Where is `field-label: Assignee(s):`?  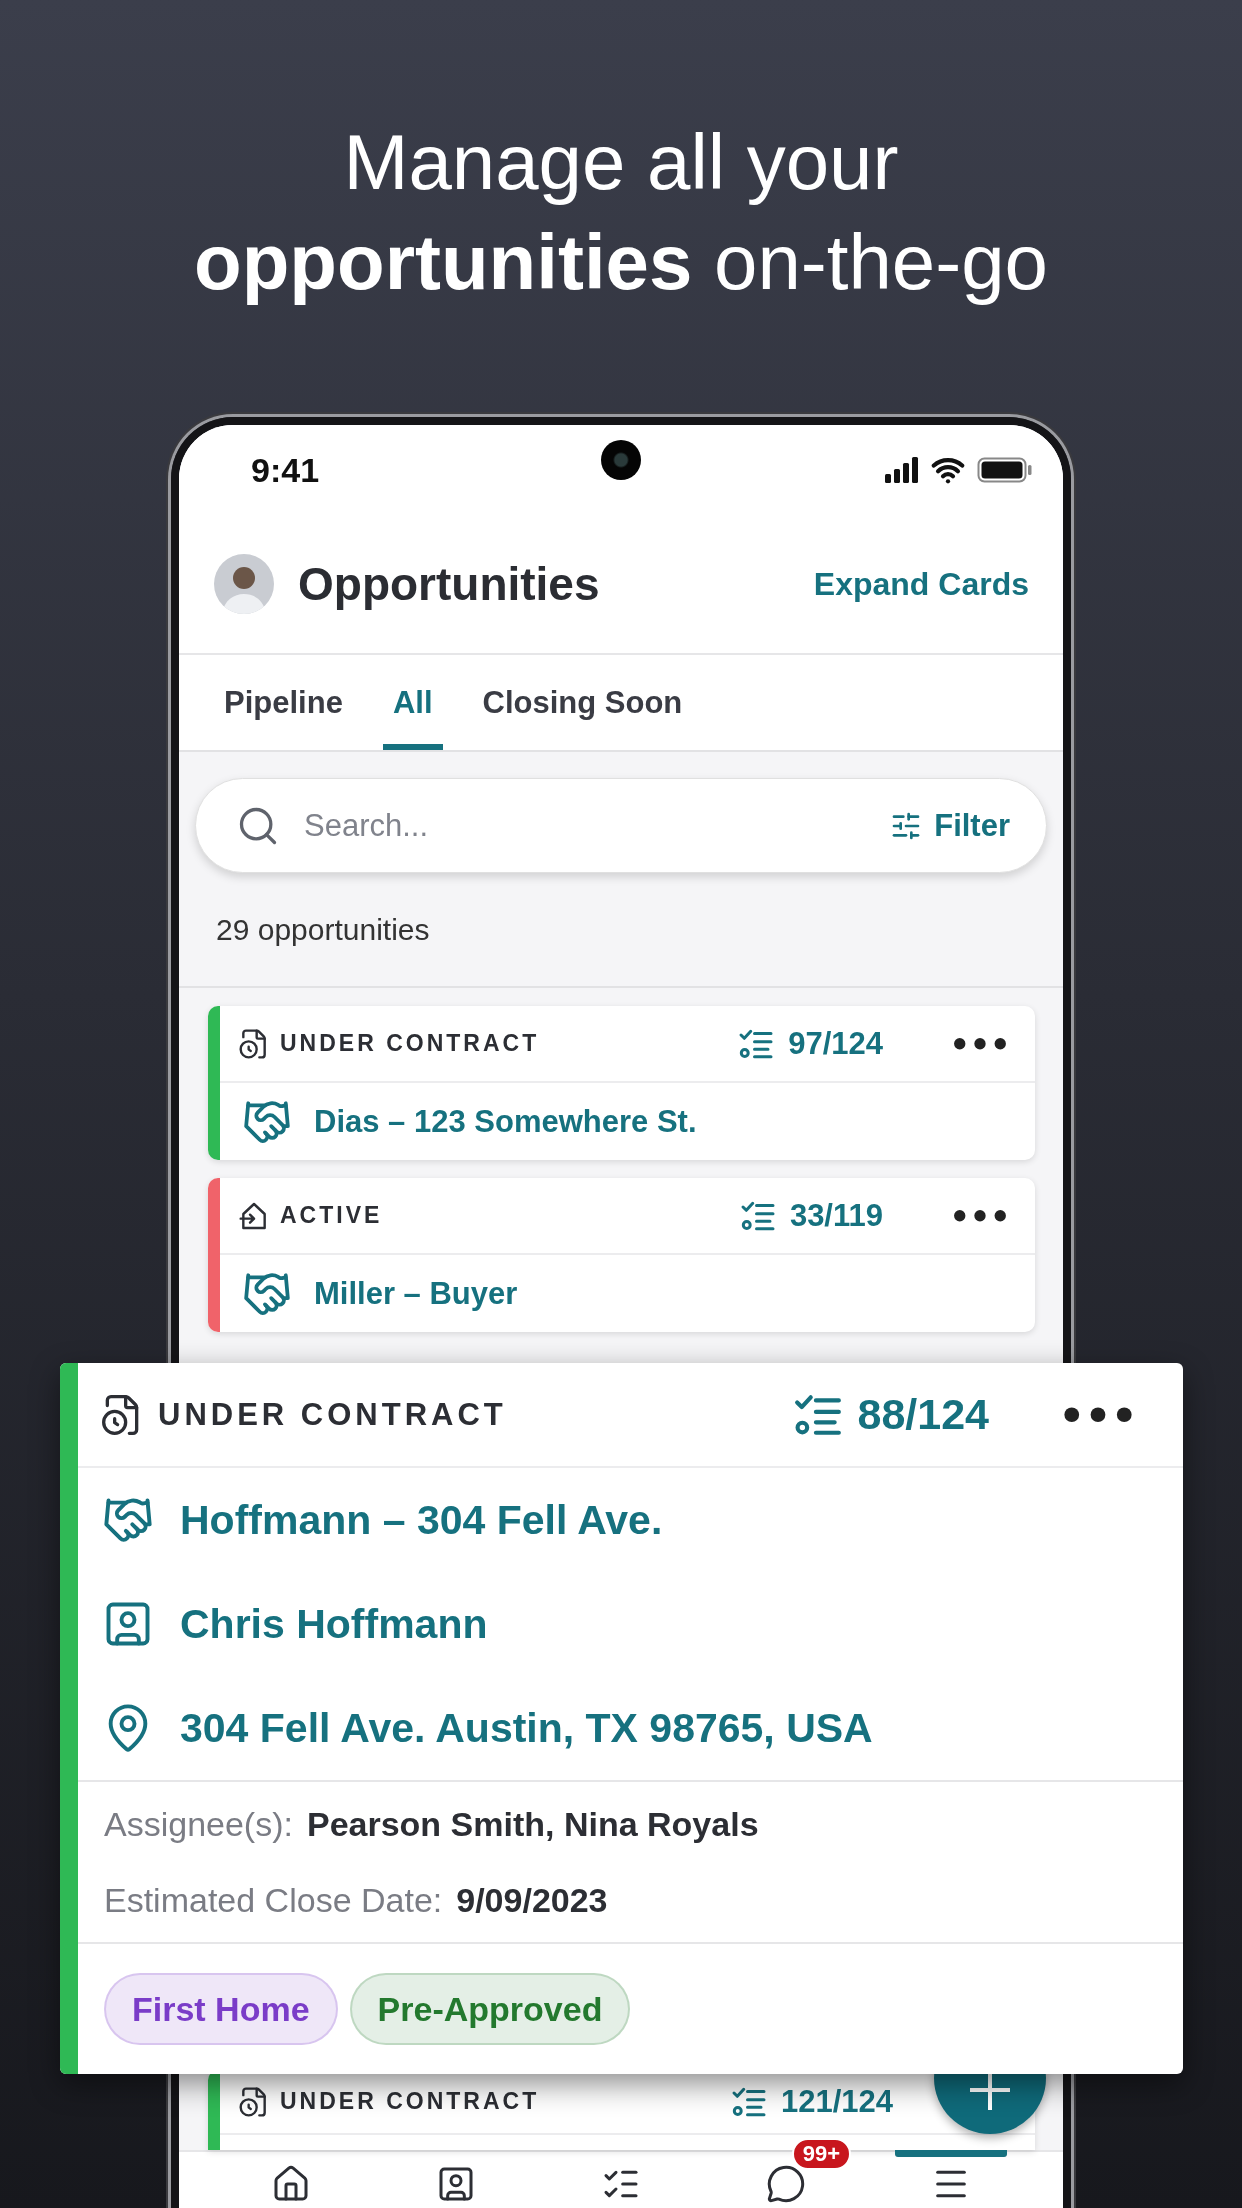
field-label: Assignee(s): is located at coordinates (198, 1824).